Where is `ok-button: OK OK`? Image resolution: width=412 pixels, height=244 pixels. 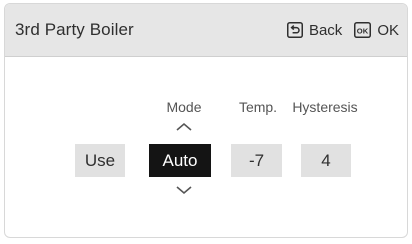 ok-button: OK OK is located at coordinates (376, 30).